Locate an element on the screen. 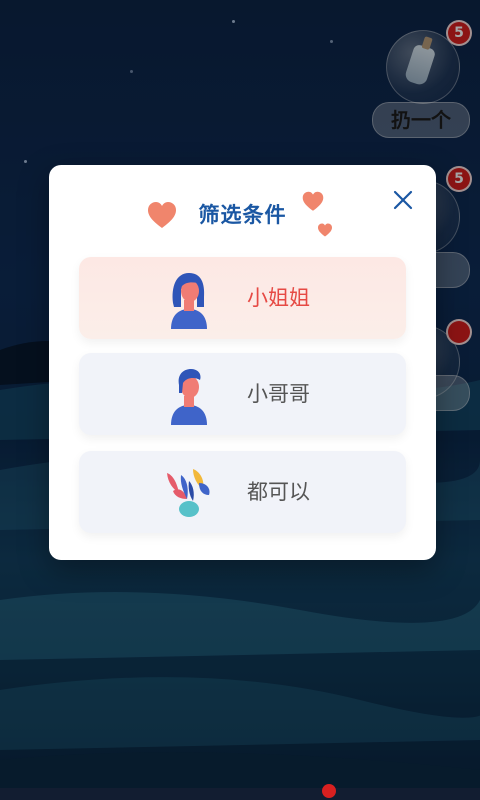 Image resolution: width=480 pixels, height=800 pixels. notification-dot is located at coordinates (329, 791).